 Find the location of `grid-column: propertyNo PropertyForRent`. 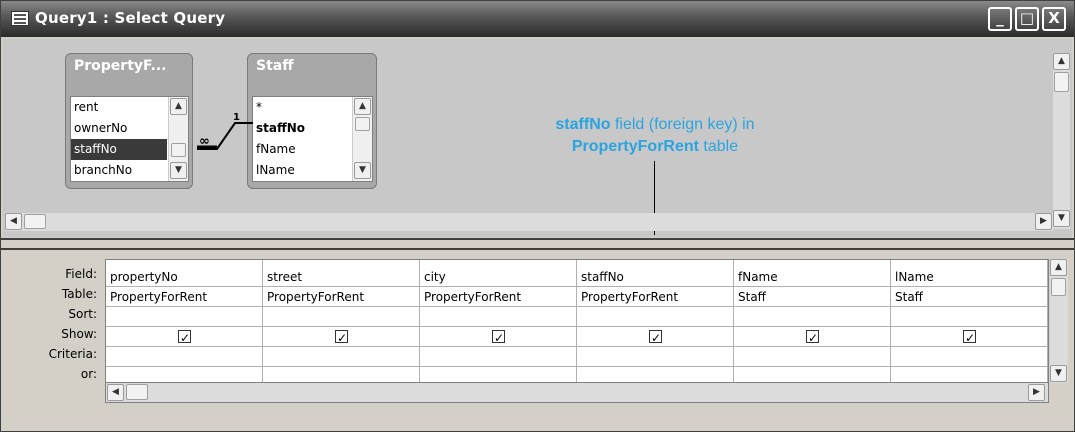

grid-column: propertyNo PropertyForRent is located at coordinates (184, 321).